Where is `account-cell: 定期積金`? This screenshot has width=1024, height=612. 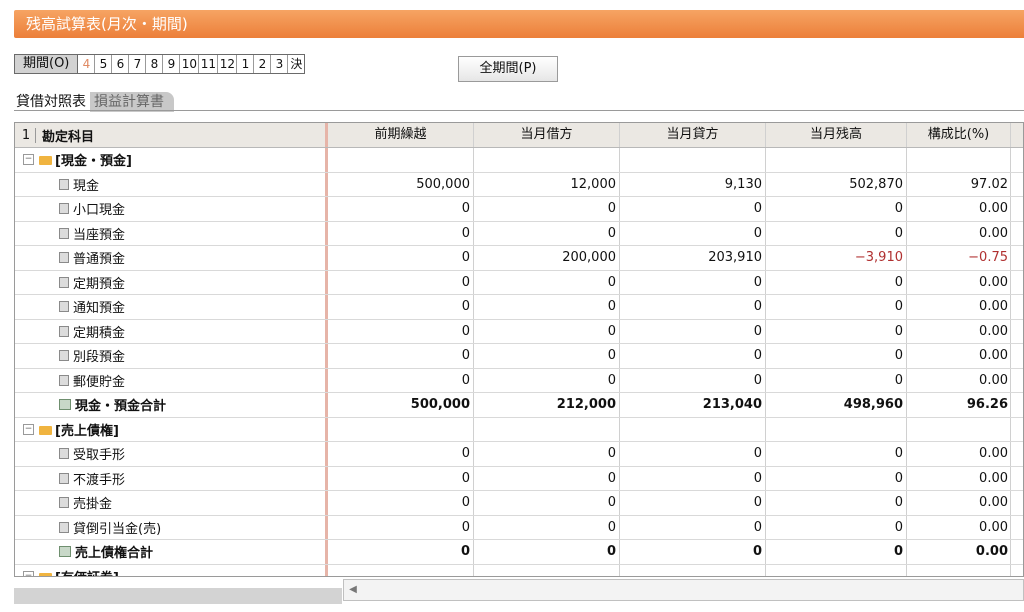 account-cell: 定期積金 is located at coordinates (171, 331).